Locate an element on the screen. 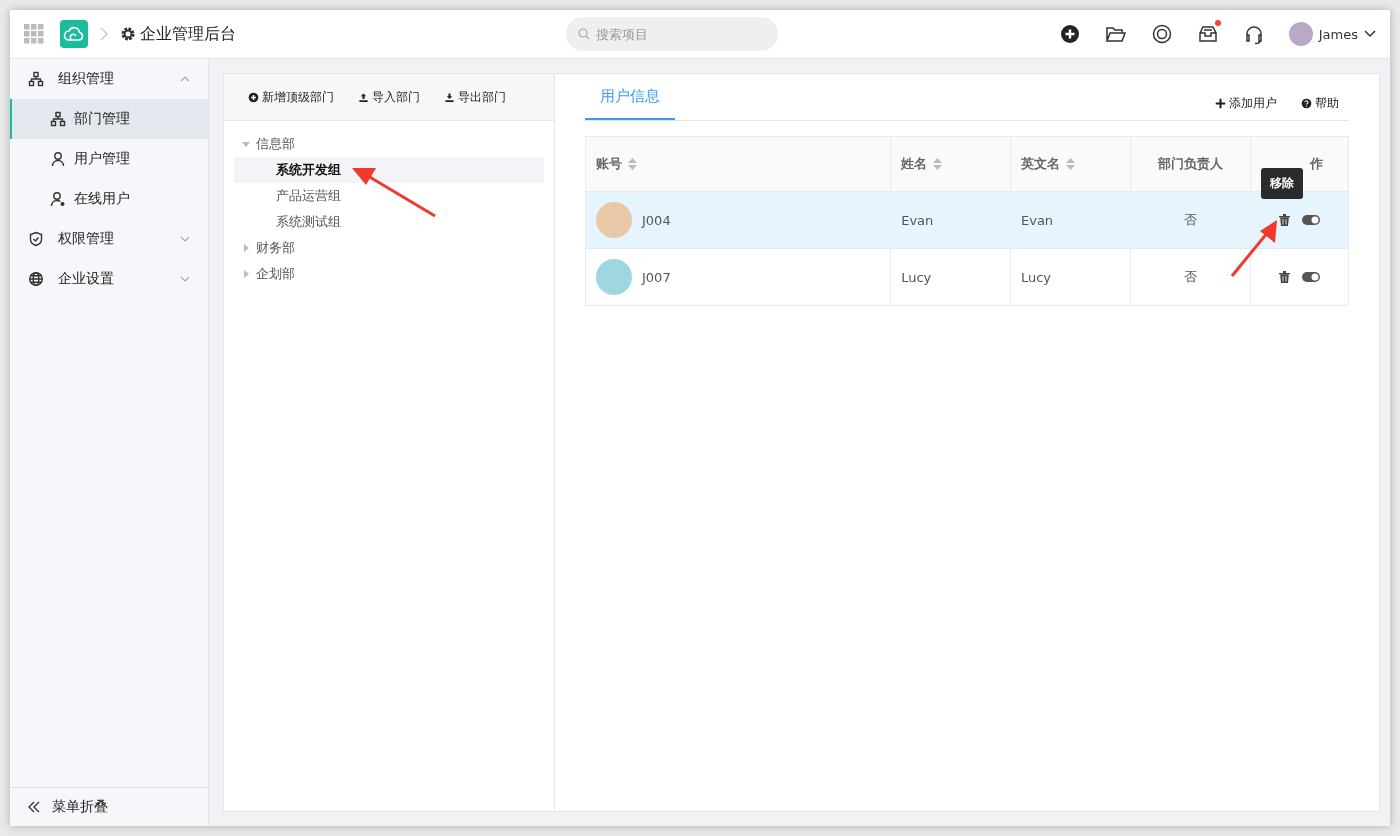 The image size is (1400, 836). action-button: 添加用户 is located at coordinates (1246, 103).